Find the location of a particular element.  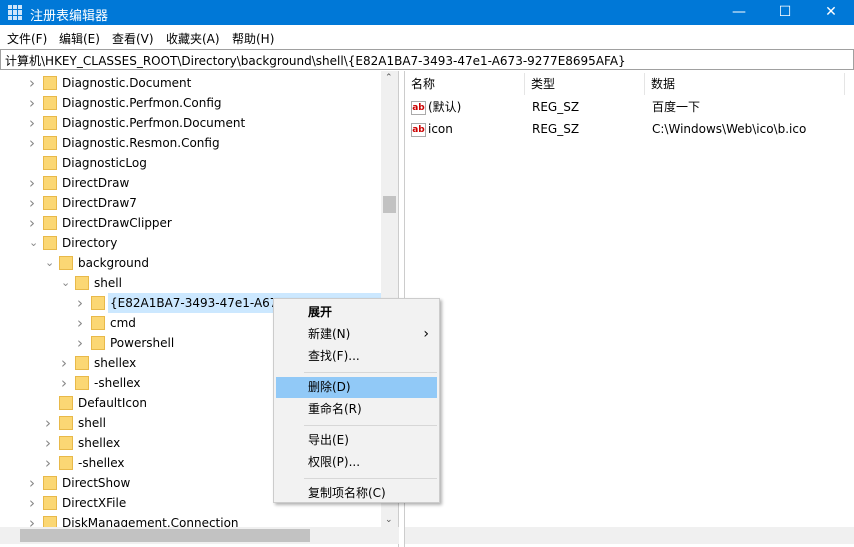

tree-node-label: DirectDraw is located at coordinates (96, 183).